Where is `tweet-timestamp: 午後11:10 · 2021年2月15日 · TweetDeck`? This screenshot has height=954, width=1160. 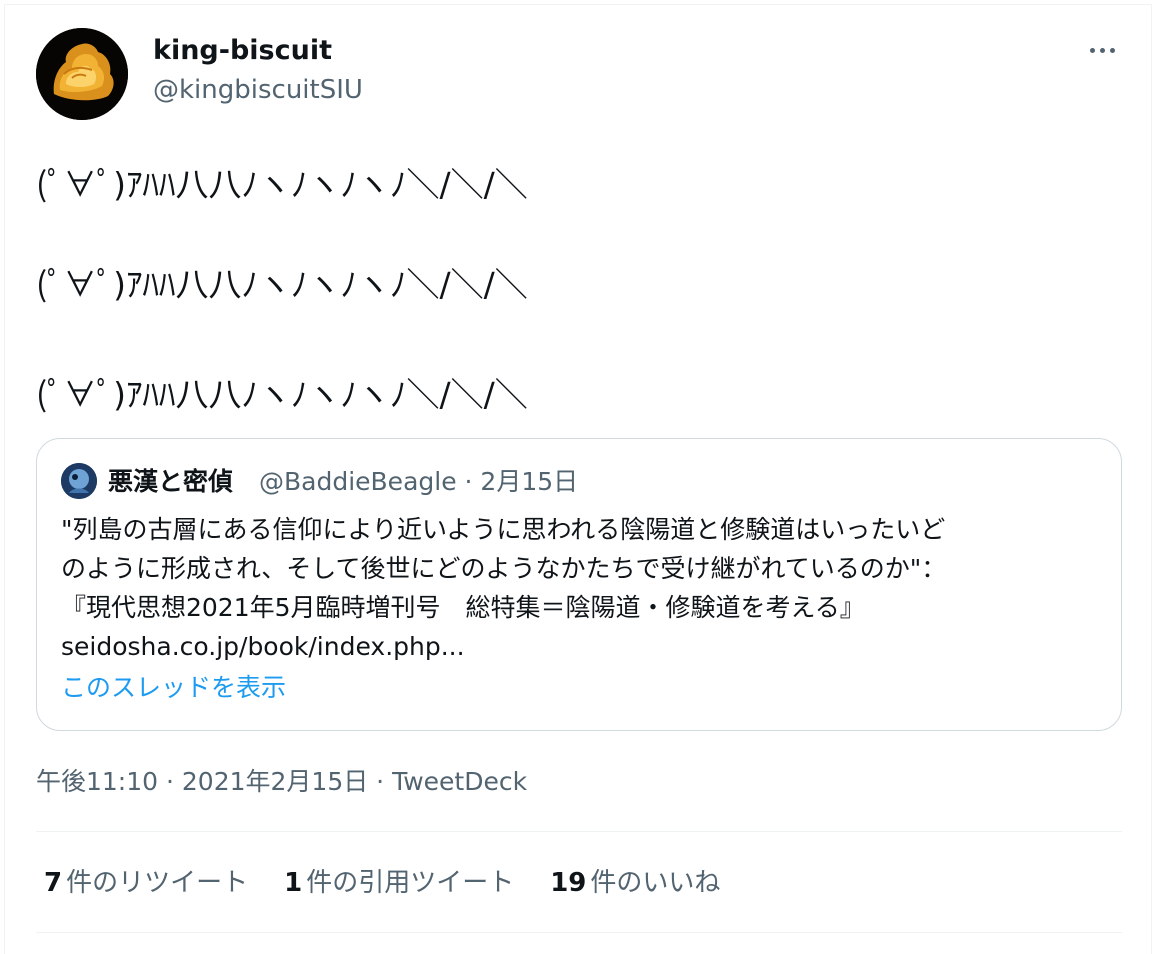
tweet-timestamp: 午後11:10 · 2021年2月15日 · TweetDeck is located at coordinates (281, 782).